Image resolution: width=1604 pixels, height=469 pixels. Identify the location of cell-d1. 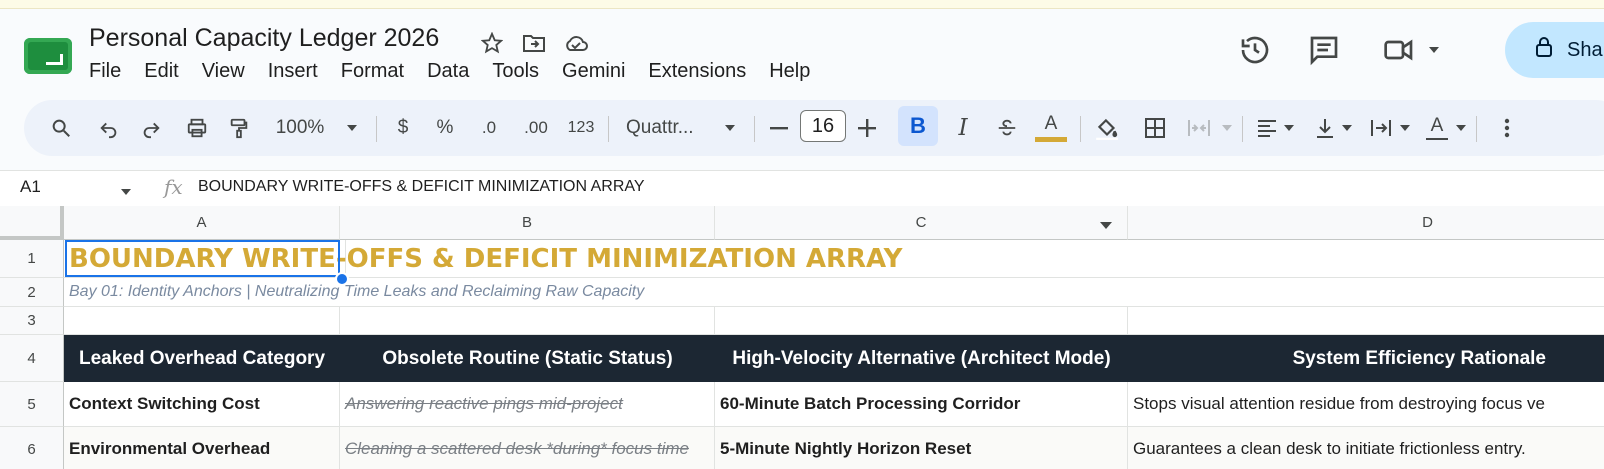
(1366, 259).